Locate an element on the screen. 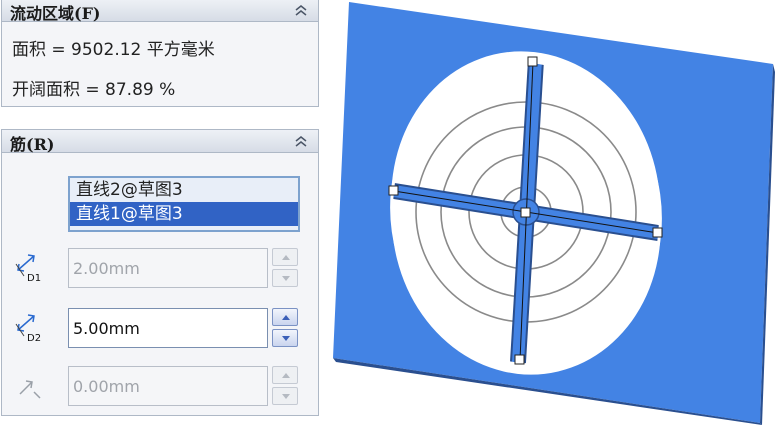 The height and width of the screenshot is (429, 775). offset-spinner is located at coordinates (285, 386).